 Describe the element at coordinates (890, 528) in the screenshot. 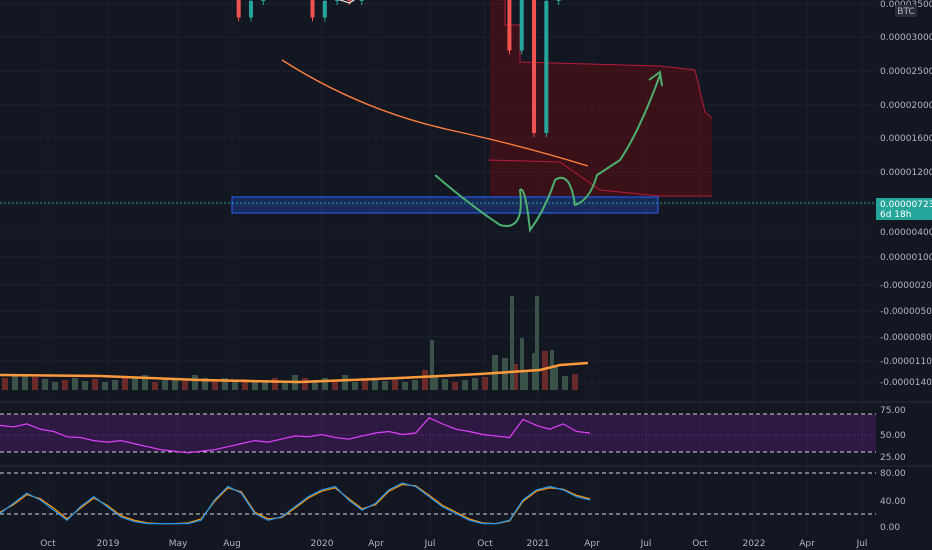

I see `stoch-tick-label: 0.00` at that location.